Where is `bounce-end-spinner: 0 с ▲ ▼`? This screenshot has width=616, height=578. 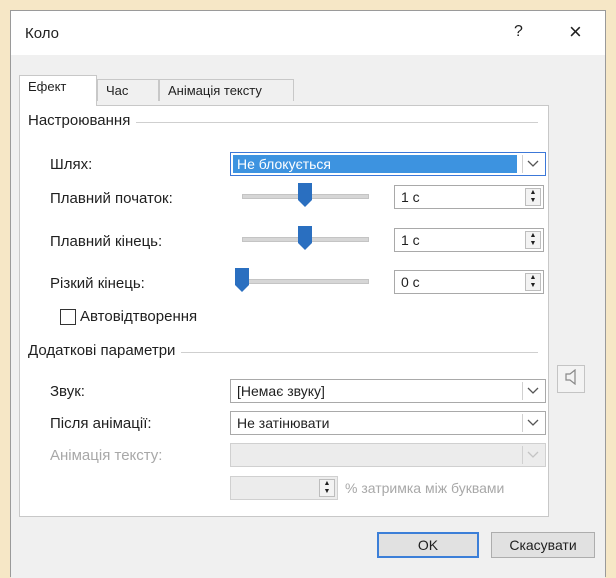
bounce-end-spinner: 0 с ▲ ▼ is located at coordinates (469, 282).